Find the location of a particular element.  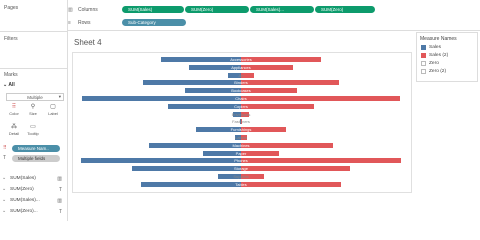

legend-item: Sales (2) is located at coordinates (434, 55).